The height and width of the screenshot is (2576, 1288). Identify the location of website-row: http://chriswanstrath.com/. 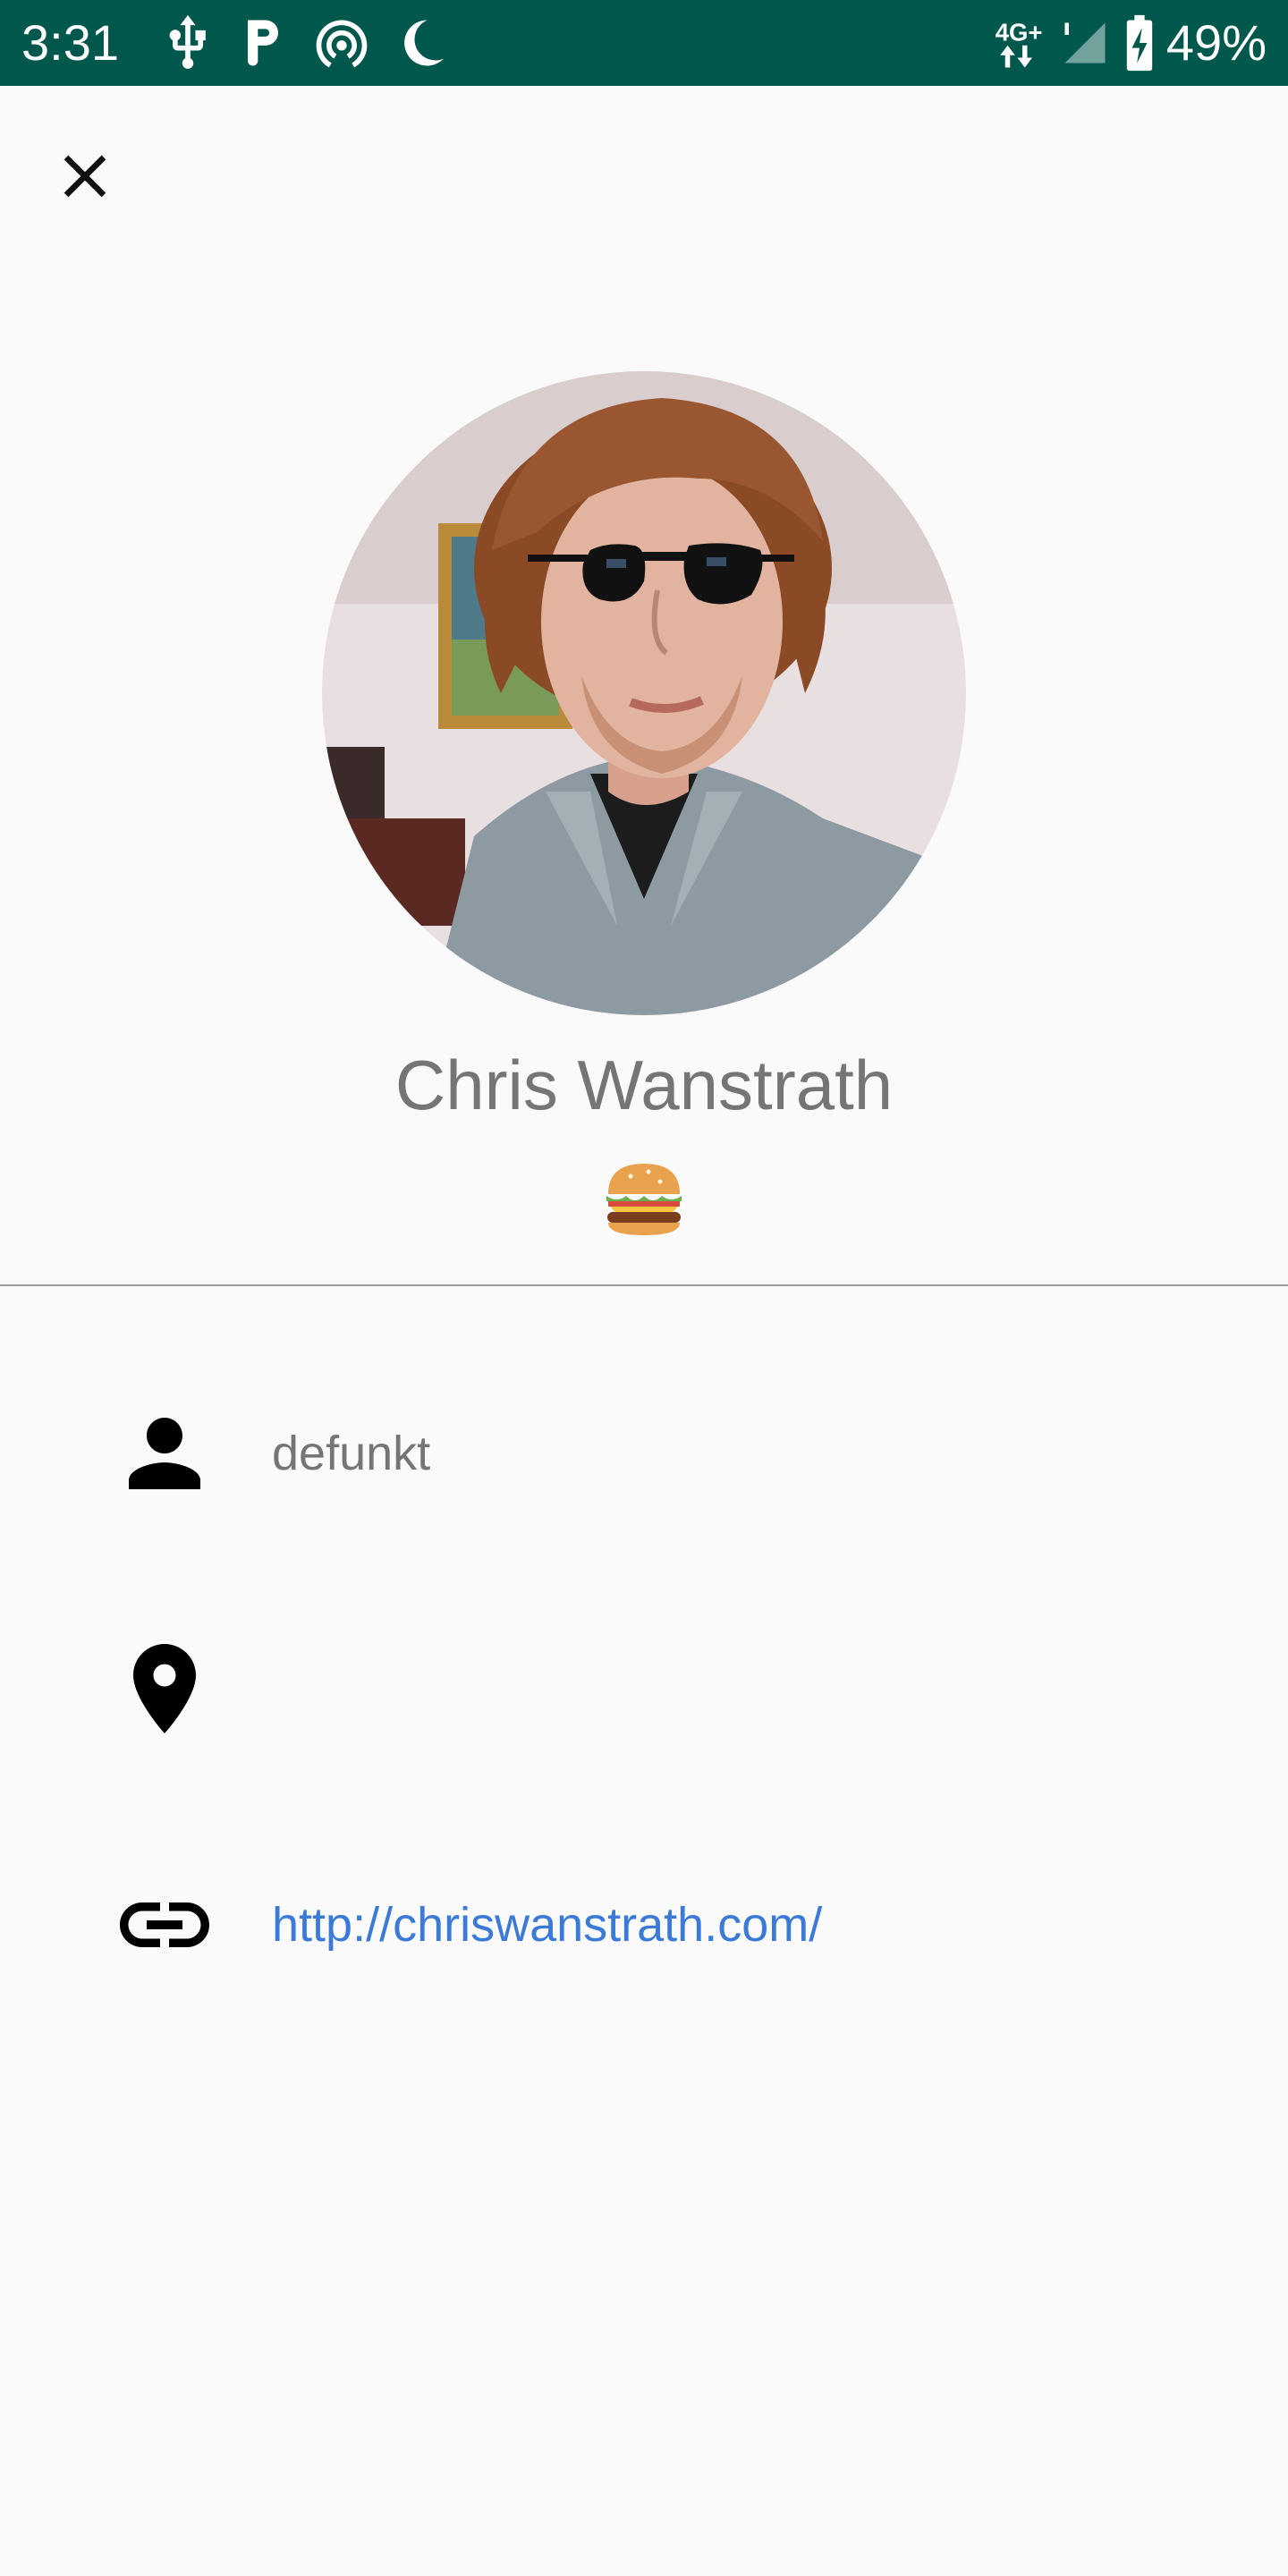
(644, 1924).